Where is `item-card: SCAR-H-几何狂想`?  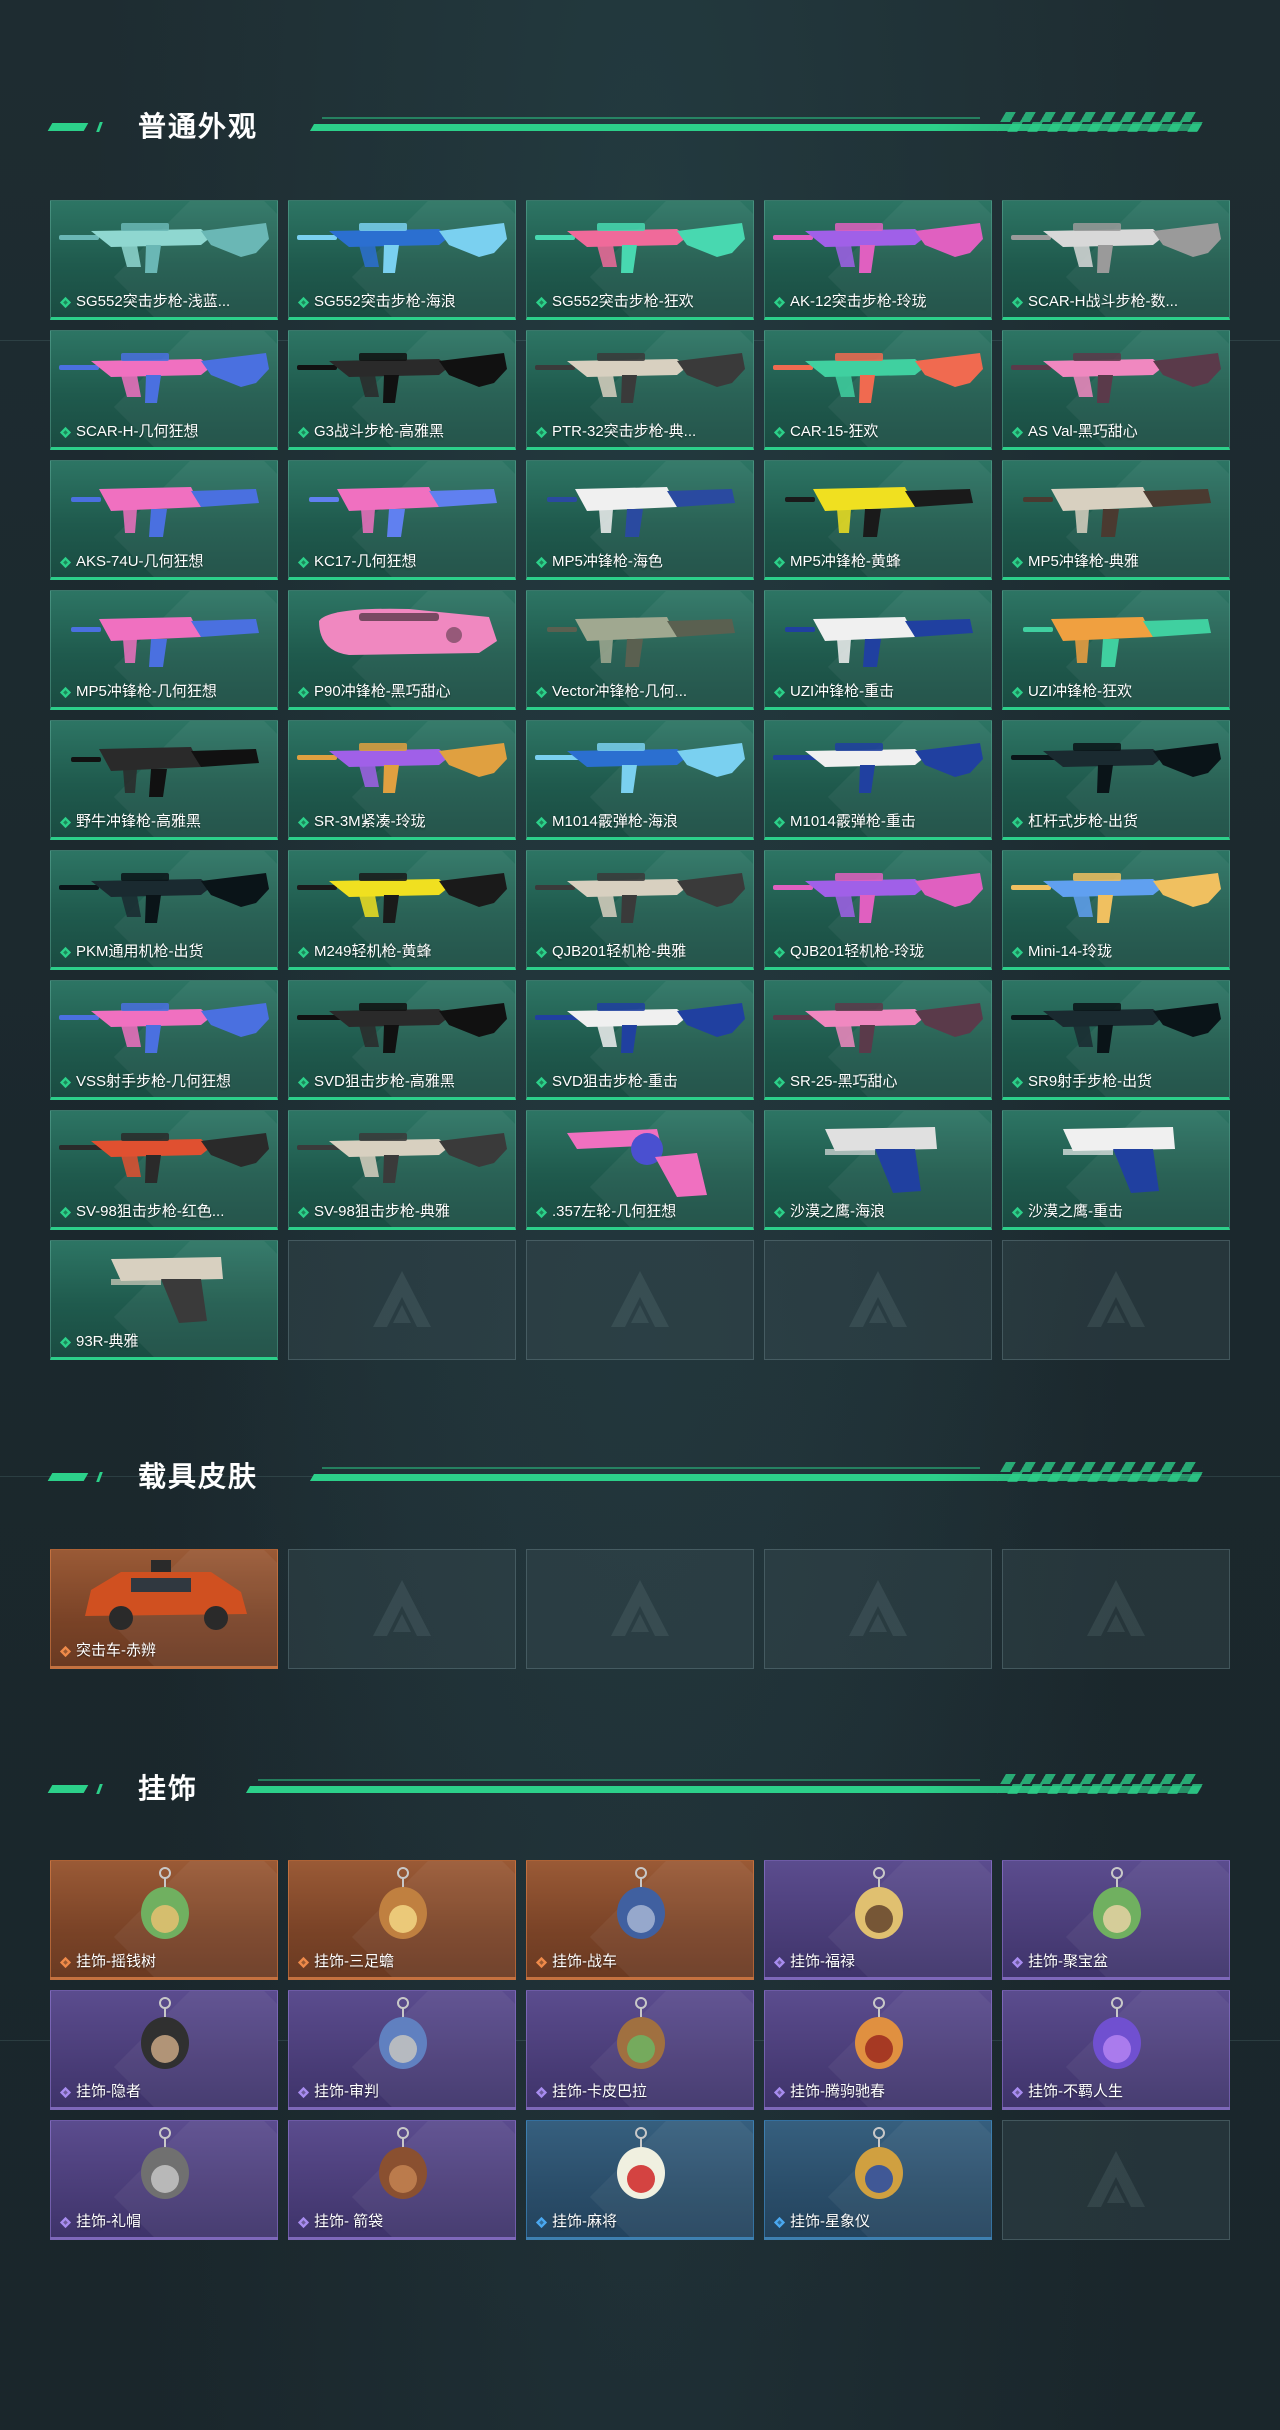
item-card: SCAR-H-几何狂想 is located at coordinates (164, 390).